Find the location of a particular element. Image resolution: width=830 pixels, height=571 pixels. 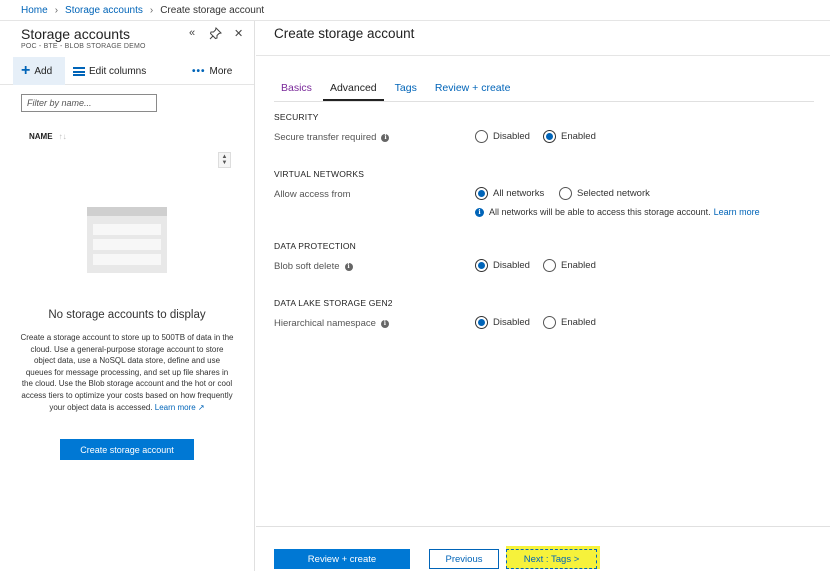

sort-icon: ↑↓ is located at coordinates (62, 136).